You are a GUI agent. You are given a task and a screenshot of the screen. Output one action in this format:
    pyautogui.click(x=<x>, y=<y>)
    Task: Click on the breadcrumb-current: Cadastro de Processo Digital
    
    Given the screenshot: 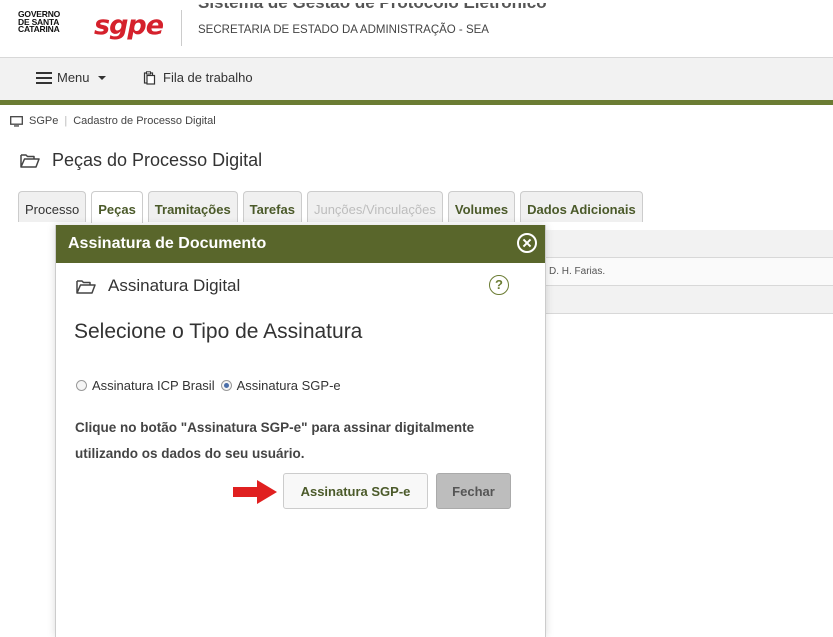 What is the action you would take?
    pyautogui.click(x=144, y=121)
    